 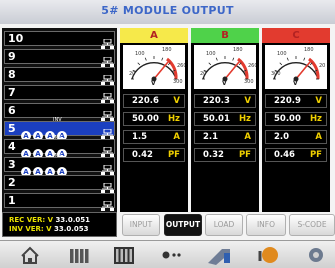 What do you see at coordinates (59, 184) in the screenshot?
I see `module-slot-2: 2` at bounding box center [59, 184].